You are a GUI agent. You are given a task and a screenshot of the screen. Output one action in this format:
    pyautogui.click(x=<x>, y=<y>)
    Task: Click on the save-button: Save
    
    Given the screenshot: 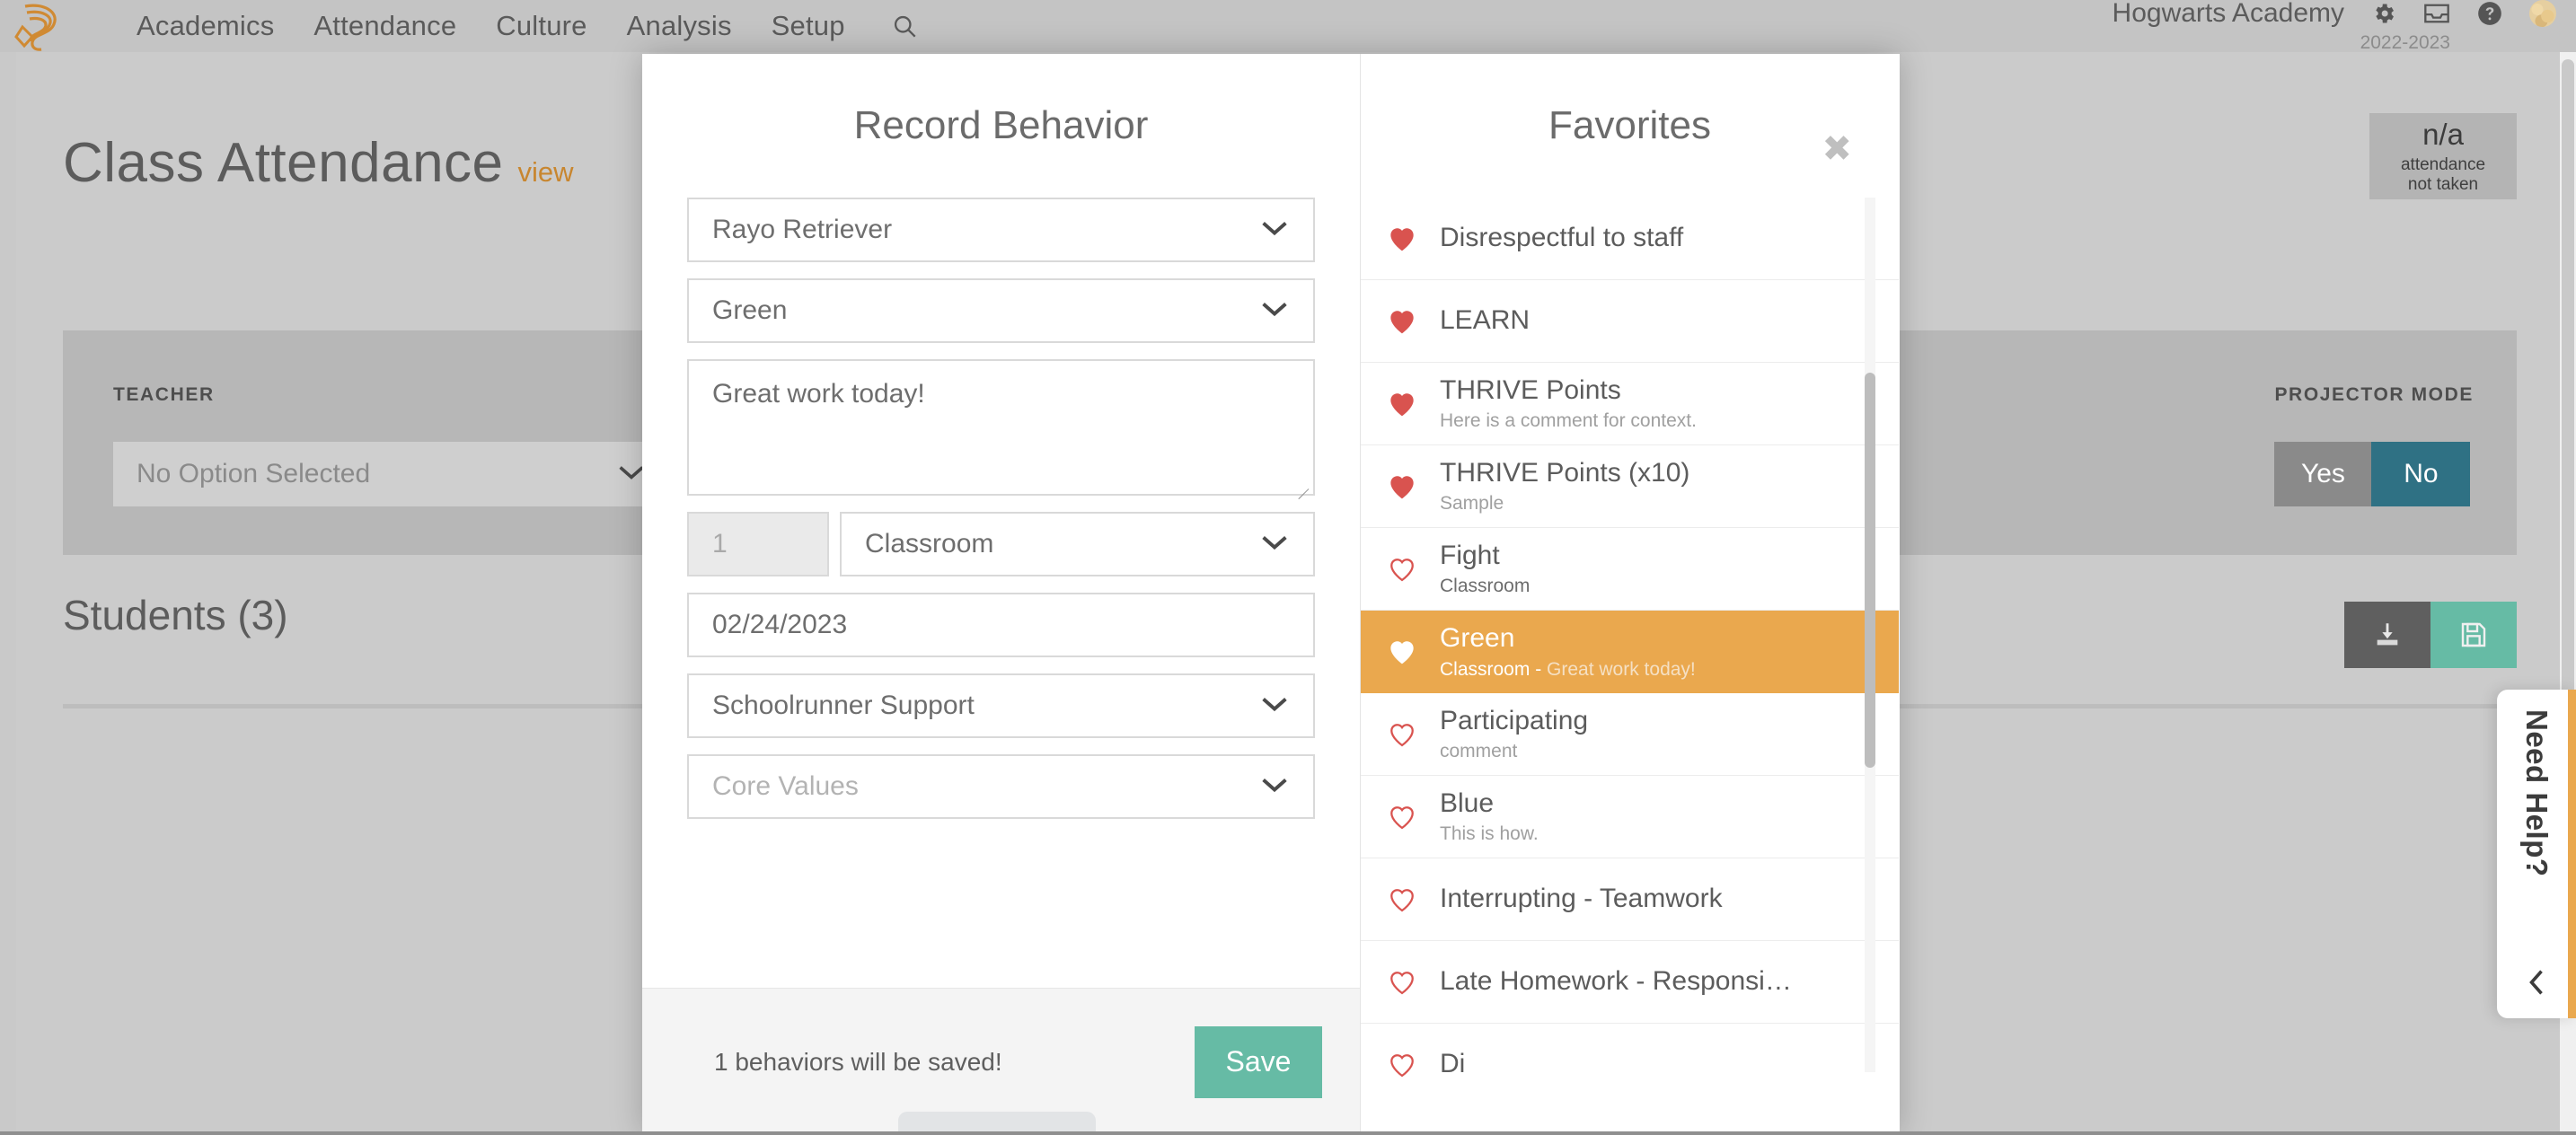 What is the action you would take?
    pyautogui.click(x=1258, y=1061)
    